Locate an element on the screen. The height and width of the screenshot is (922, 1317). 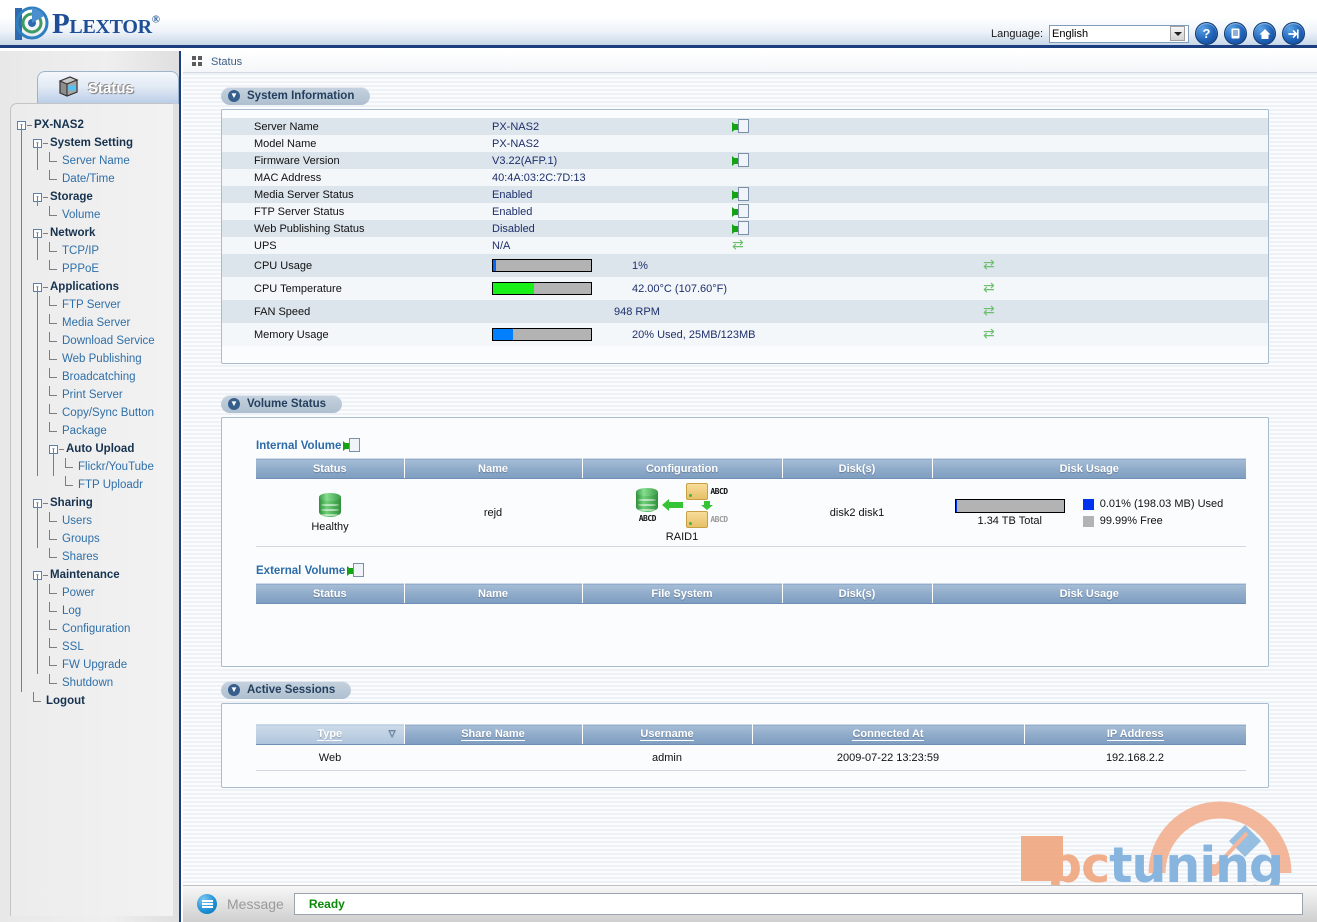
tree-guide-line is located at coordinates (37, 156).